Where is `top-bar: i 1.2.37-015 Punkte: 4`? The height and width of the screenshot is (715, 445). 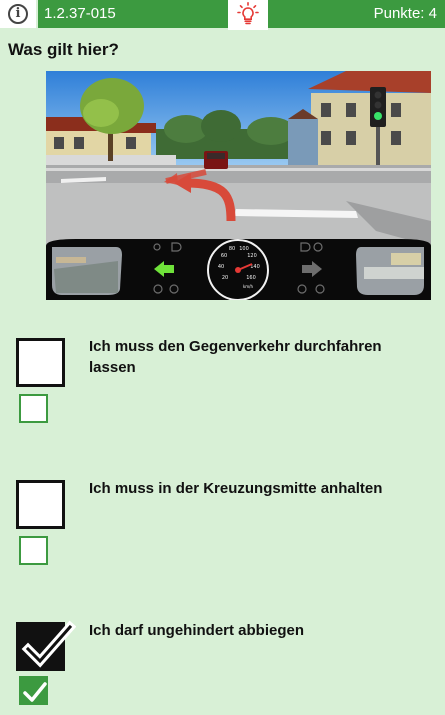 top-bar: i 1.2.37-015 Punkte: 4 is located at coordinates (222, 15).